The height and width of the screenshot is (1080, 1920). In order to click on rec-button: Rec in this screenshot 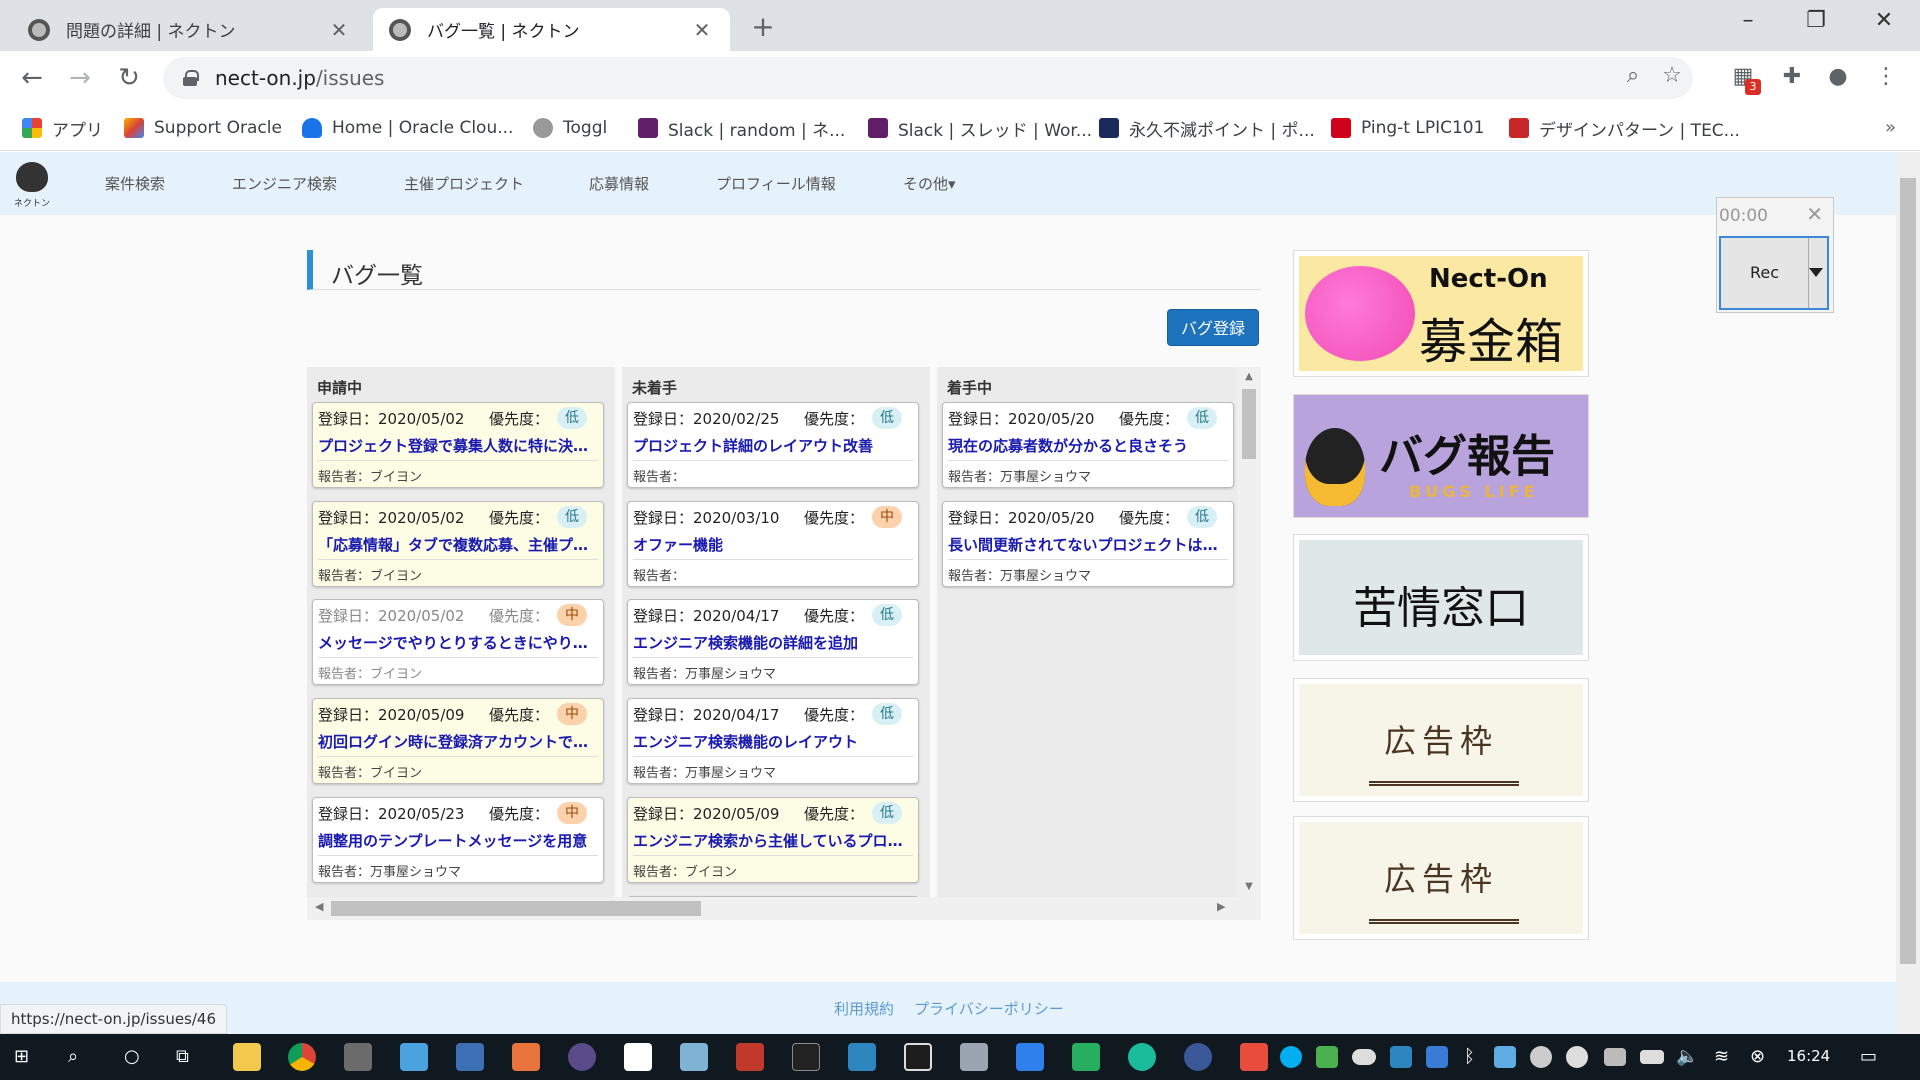, I will do `click(1774, 273)`.